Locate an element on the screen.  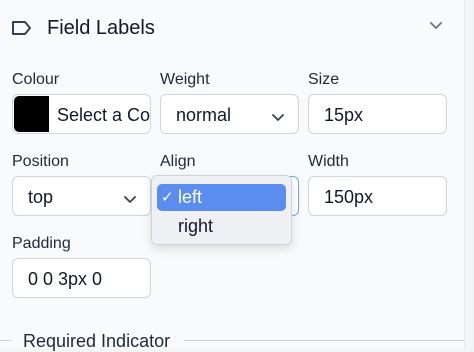
padding-label: Padding is located at coordinates (41, 243).